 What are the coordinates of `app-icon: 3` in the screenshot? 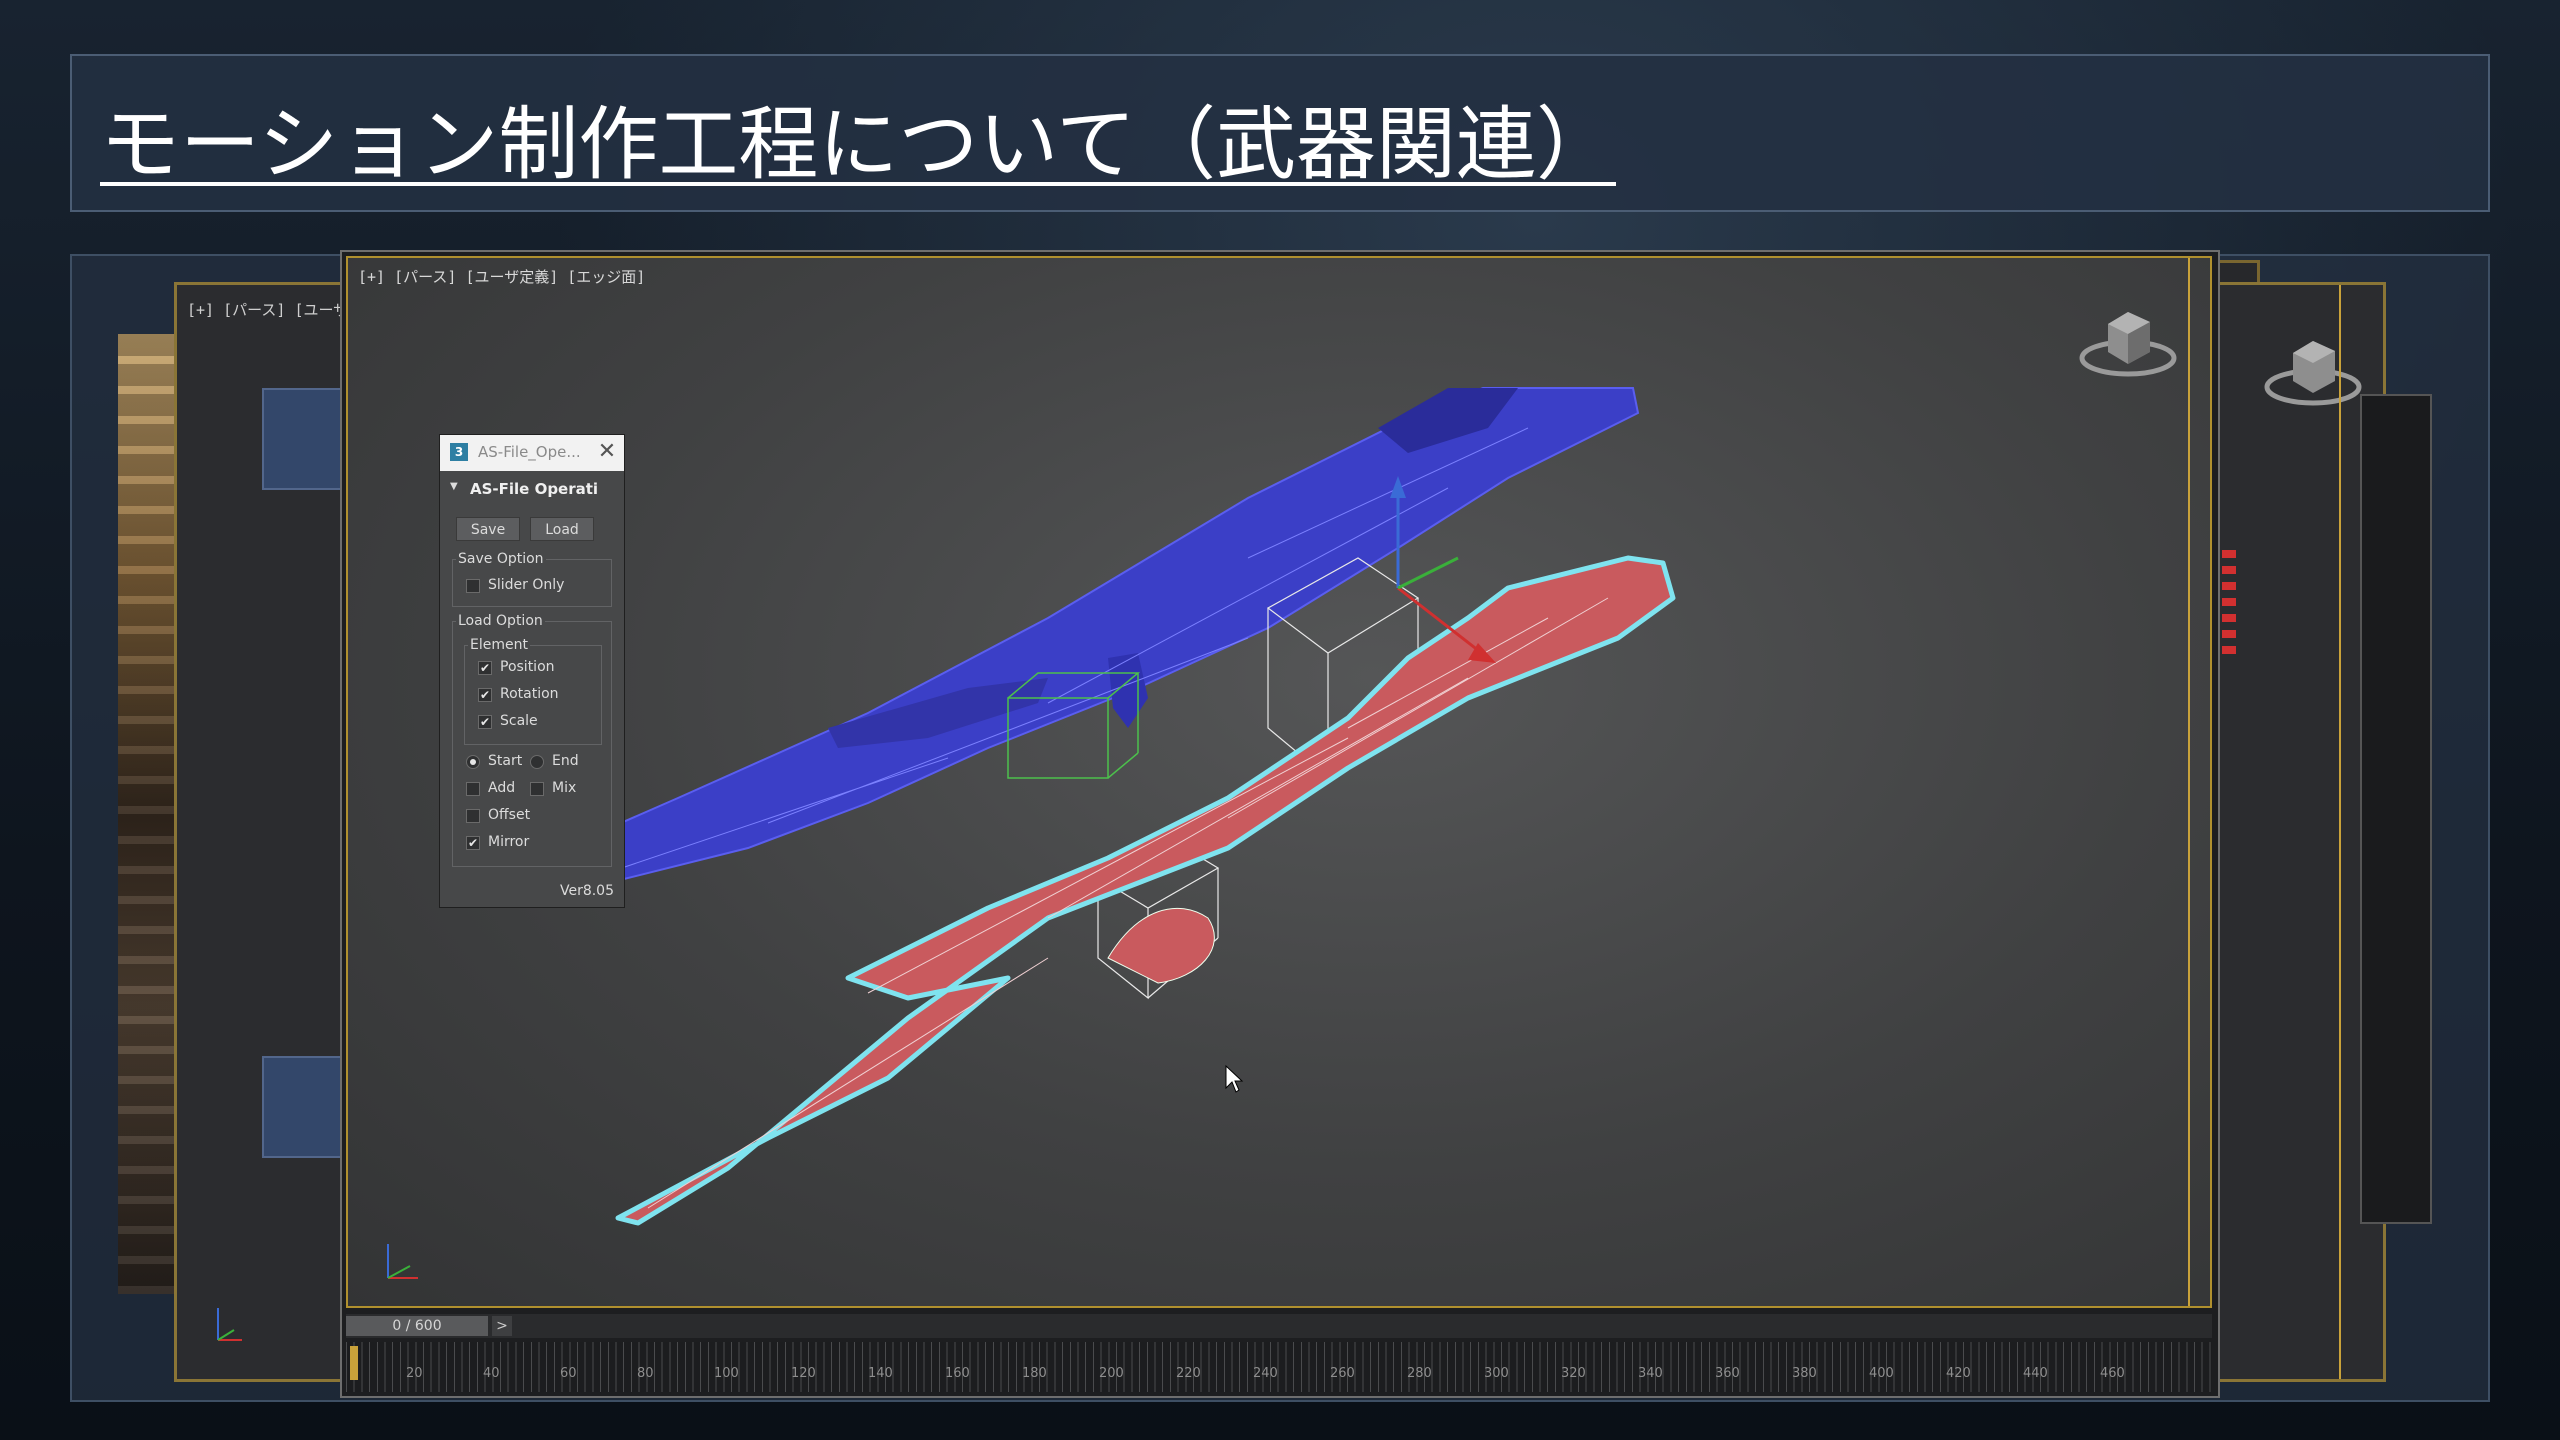 It's located at (459, 452).